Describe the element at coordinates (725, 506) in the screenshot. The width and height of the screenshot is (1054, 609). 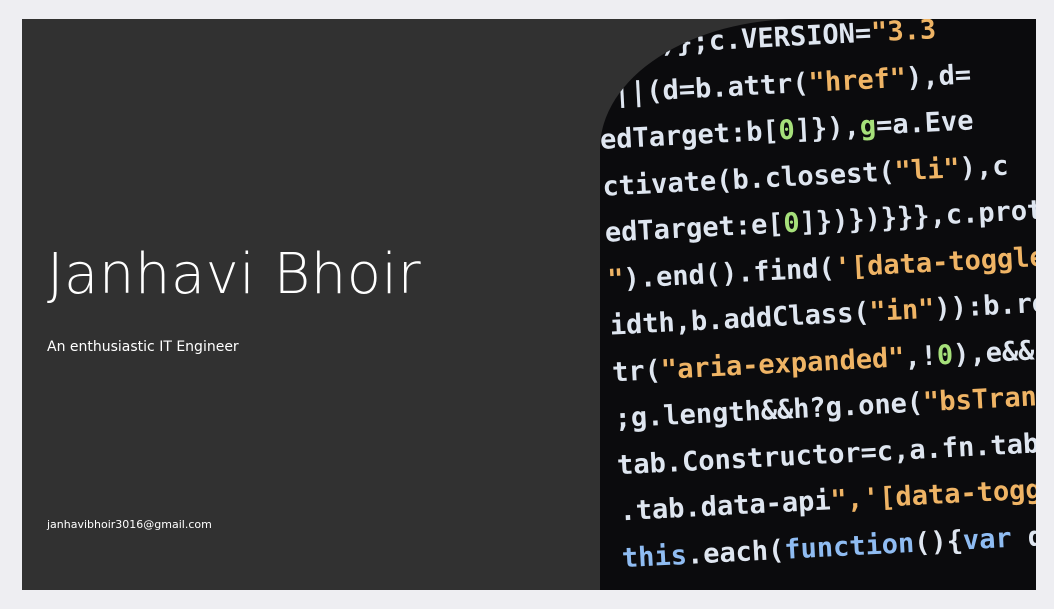
I see `code-token: .tab.data-api` at that location.